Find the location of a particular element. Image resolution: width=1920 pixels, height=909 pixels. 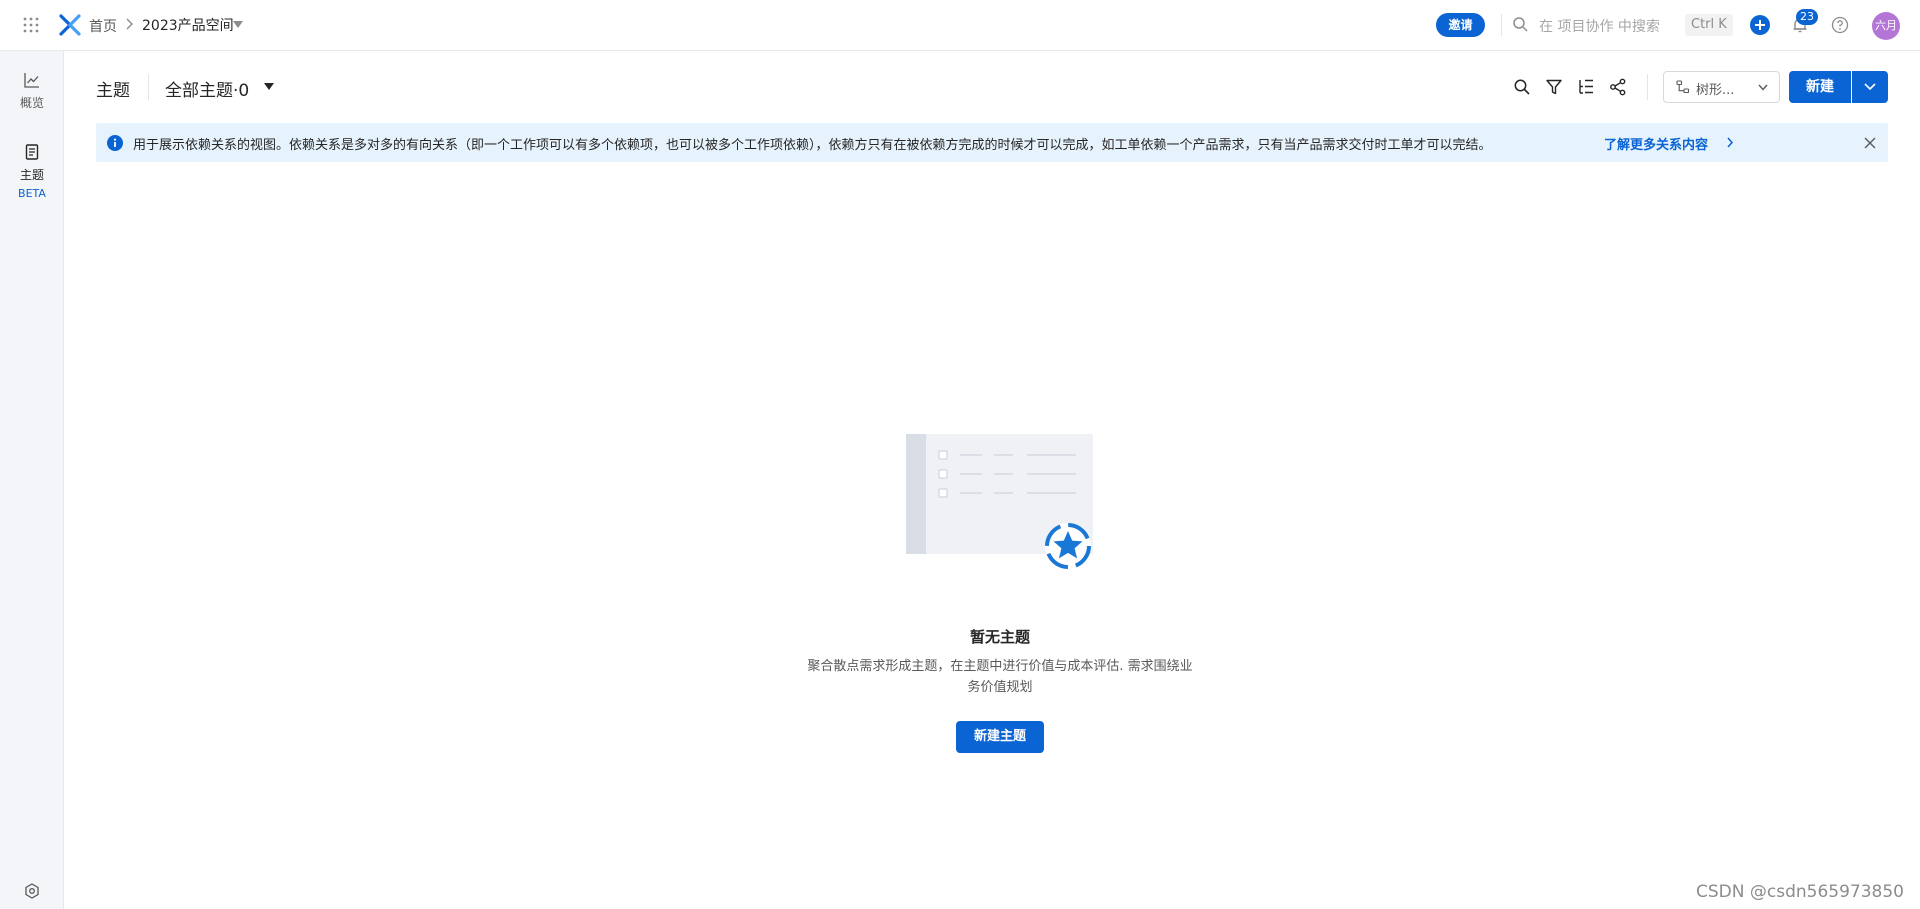

empty-state-title: 暂无主题 is located at coordinates (999, 637).